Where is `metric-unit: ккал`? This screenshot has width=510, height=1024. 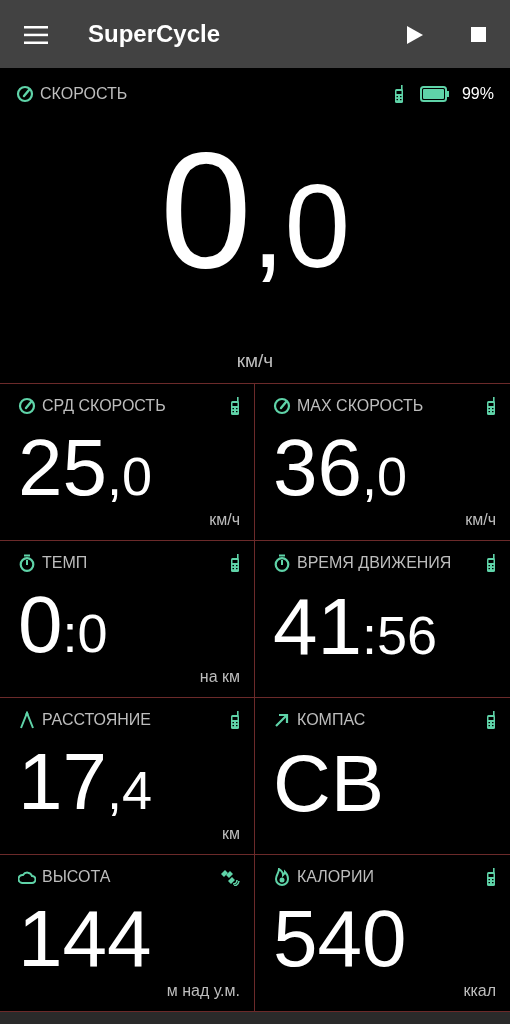 metric-unit: ккал is located at coordinates (479, 990).